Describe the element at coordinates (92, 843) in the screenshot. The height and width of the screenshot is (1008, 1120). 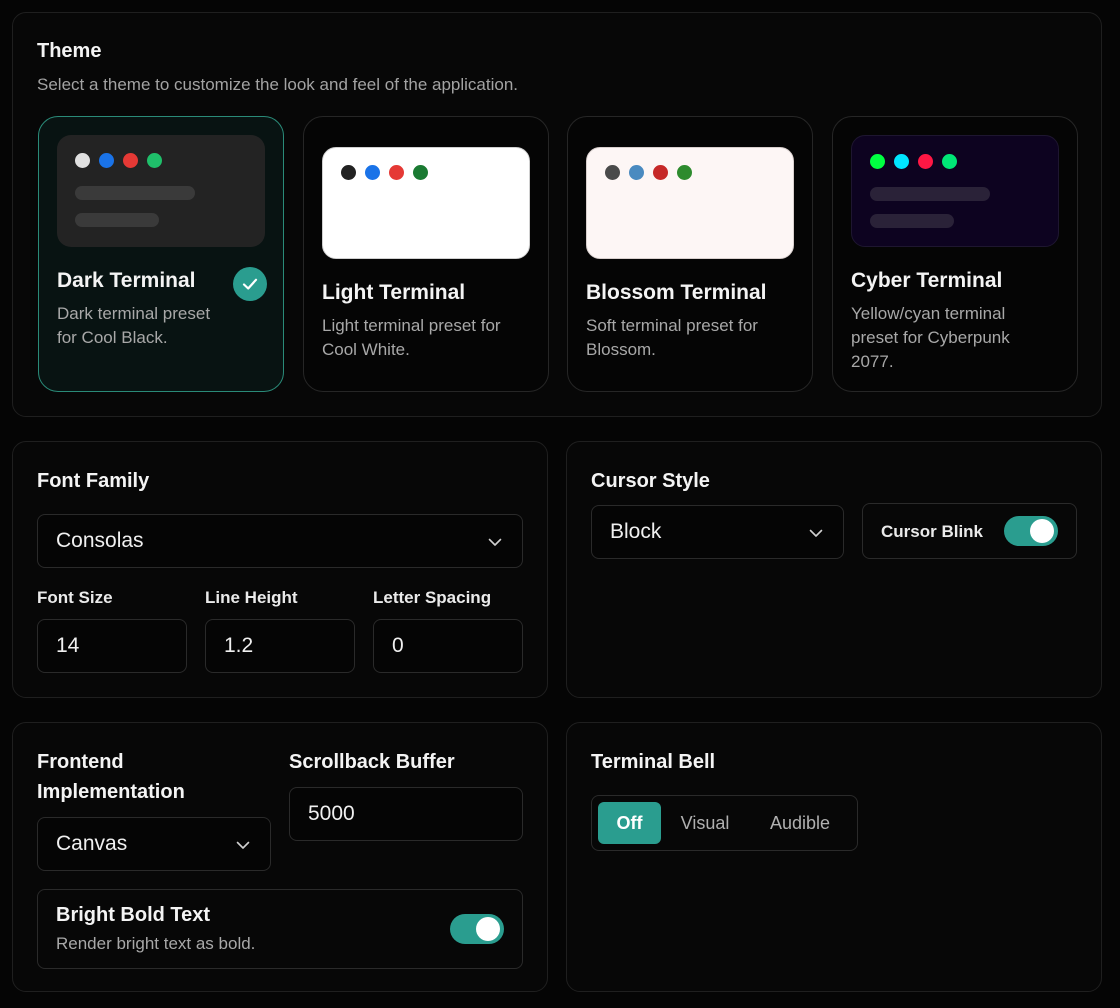
I see `frontend-impl-value: Canvas` at that location.